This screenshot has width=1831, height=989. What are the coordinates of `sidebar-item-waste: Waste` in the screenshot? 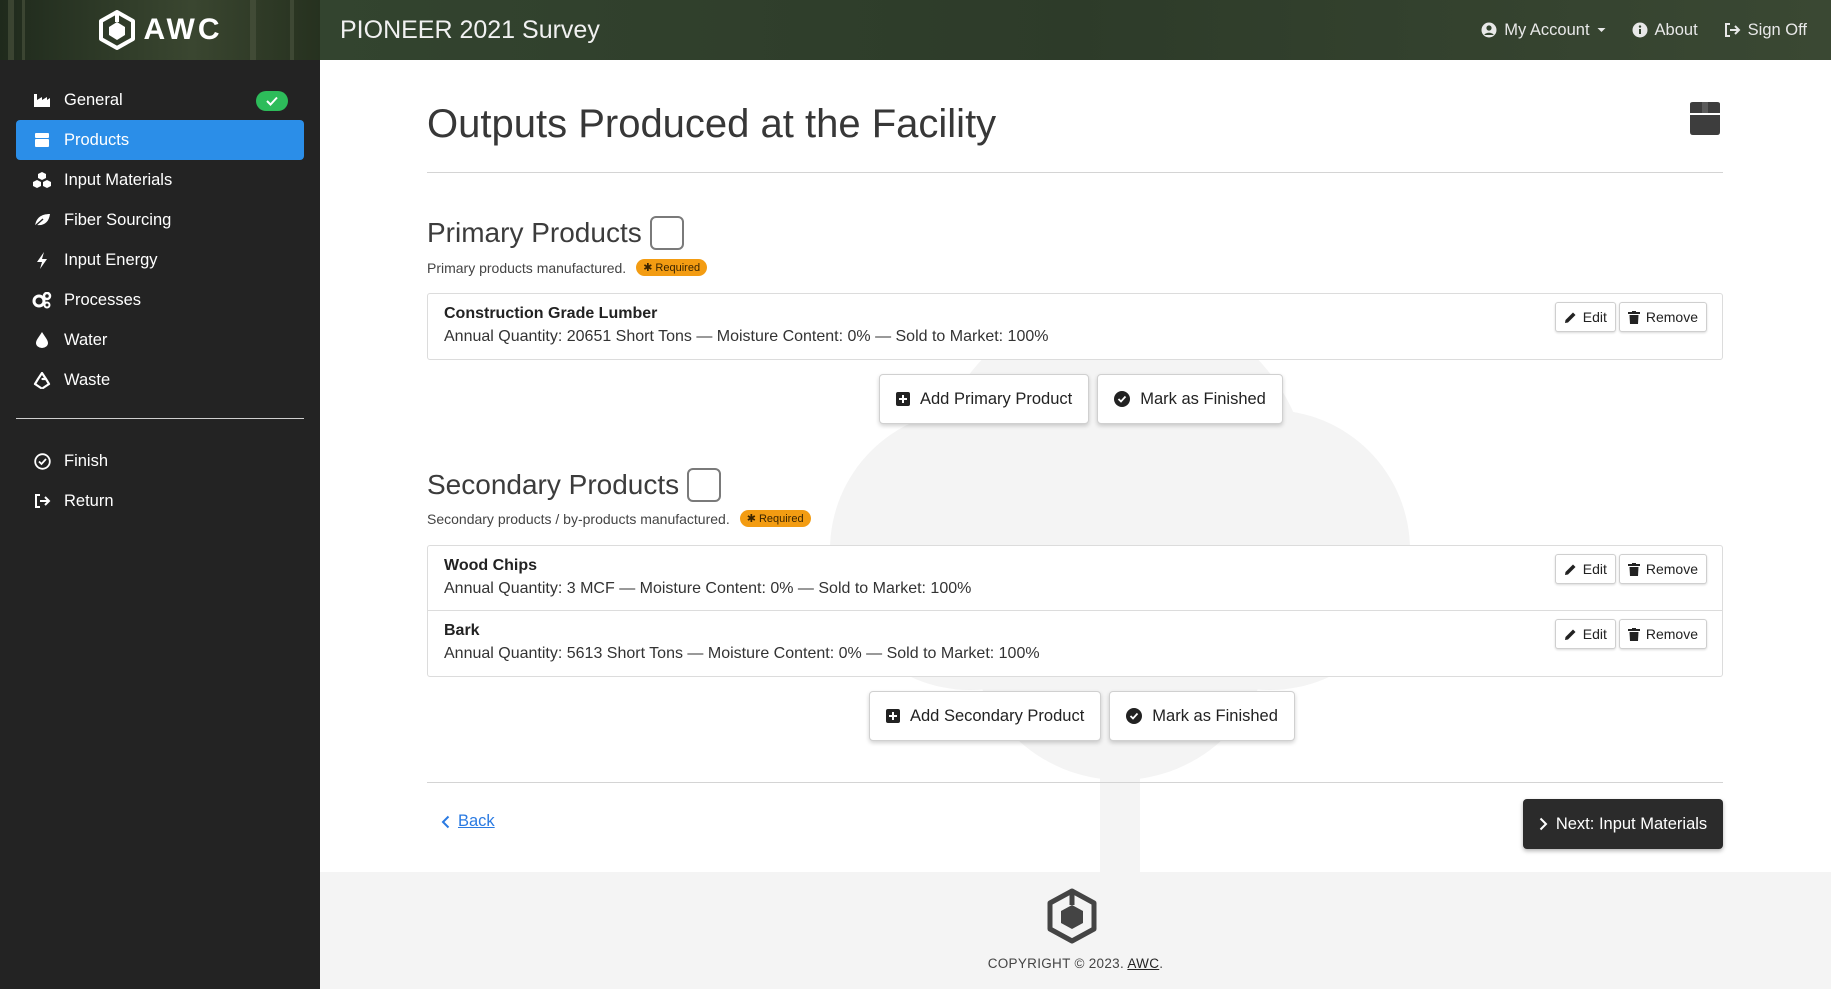 It's located at (160, 380).